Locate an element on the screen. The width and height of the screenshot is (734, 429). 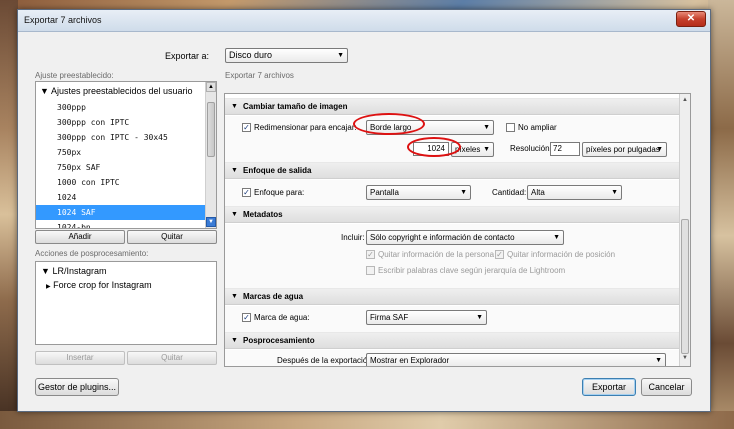
resize-checkbox: ✓ is located at coordinates (246, 127).